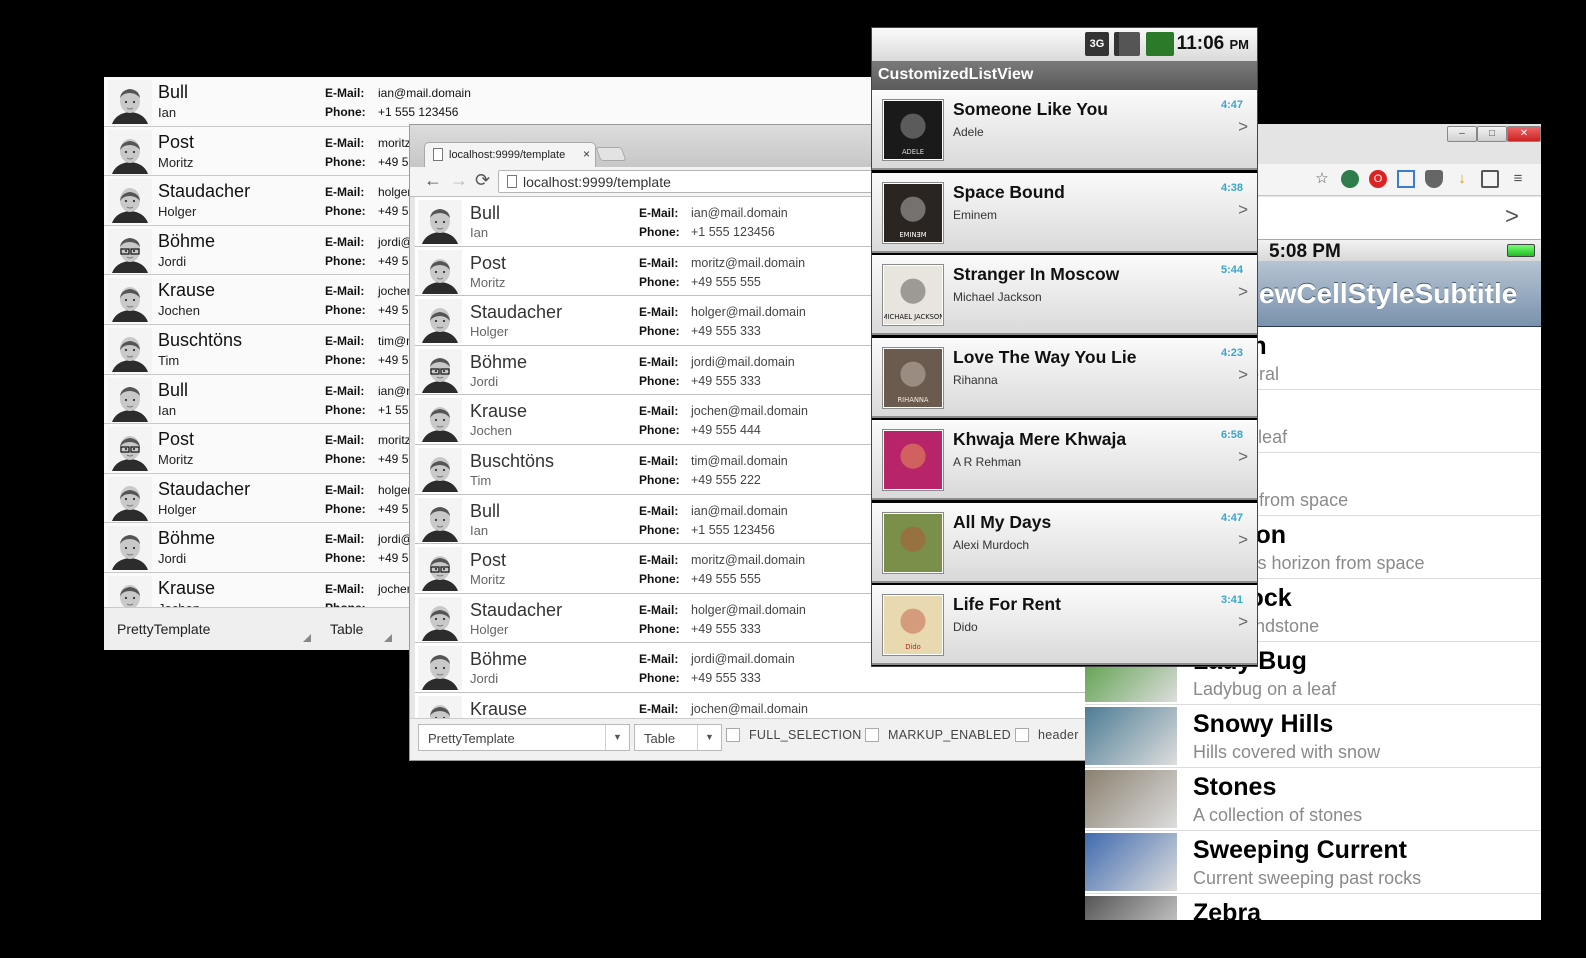 The width and height of the screenshot is (1586, 958). Describe the element at coordinates (726, 579) in the screenshot. I see `contact-phone: +49 555 555` at that location.